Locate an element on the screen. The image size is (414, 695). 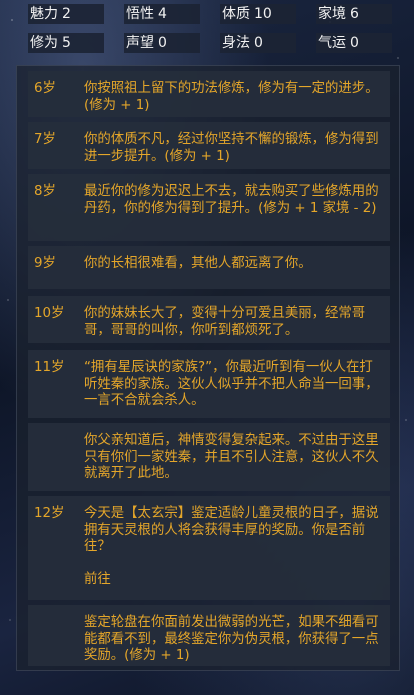
entry-age: 12岁 is located at coordinates (49, 513).